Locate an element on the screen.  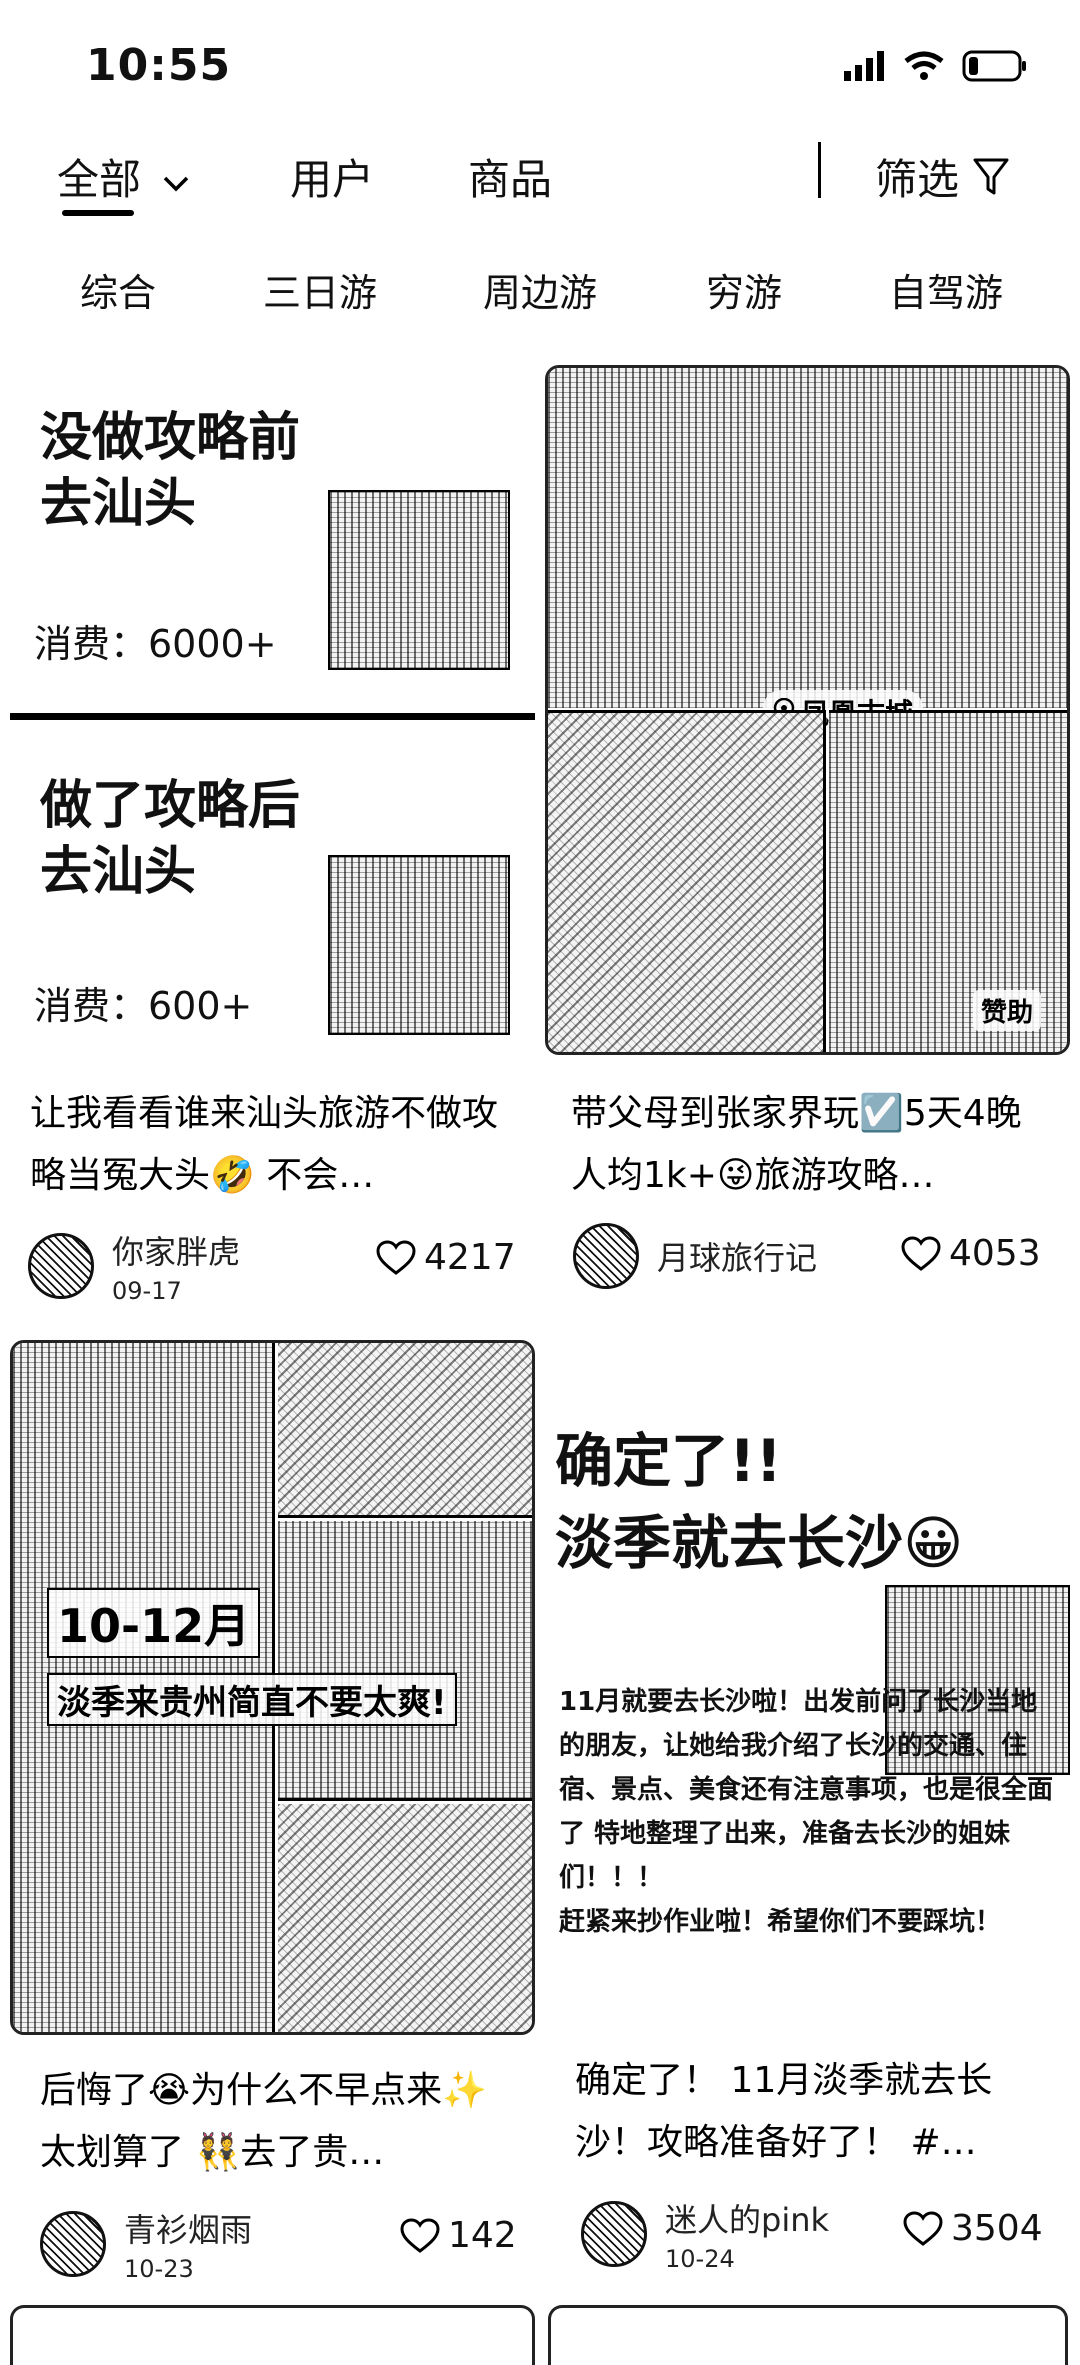
note-cover: 没做攻略前 去汕头 消费：6000+ 做了攻略后 去汕头 消费：600+ is located at coordinates (272, 710).